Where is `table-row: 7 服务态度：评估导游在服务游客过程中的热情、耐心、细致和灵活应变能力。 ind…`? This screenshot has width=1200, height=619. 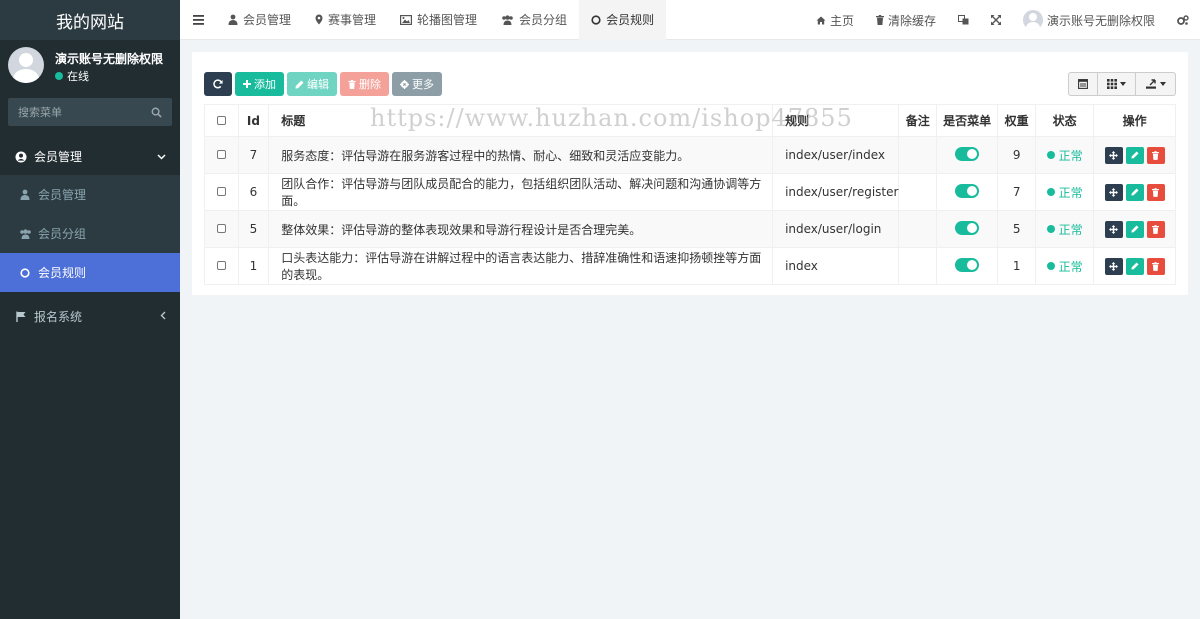
table-row: 7 服务态度：评估导游在服务游客过程中的热情、耐心、细致和灵活应变能力。 ind… is located at coordinates (690, 155).